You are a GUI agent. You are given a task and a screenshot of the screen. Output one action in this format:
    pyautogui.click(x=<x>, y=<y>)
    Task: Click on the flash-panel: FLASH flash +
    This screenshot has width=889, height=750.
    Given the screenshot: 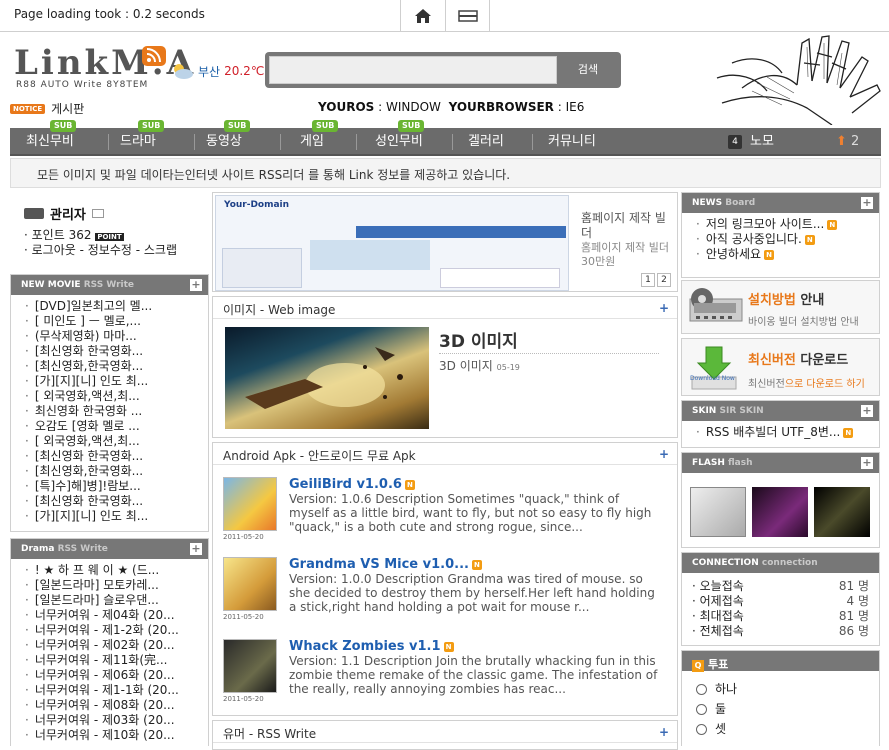 What is the action you would take?
    pyautogui.click(x=780, y=500)
    